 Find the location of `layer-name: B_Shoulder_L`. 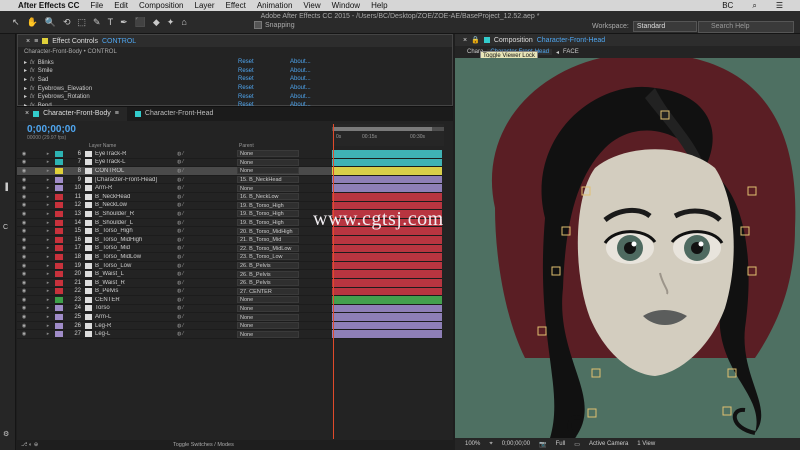

layer-name: B_Shoulder_L is located at coordinates (136, 223).